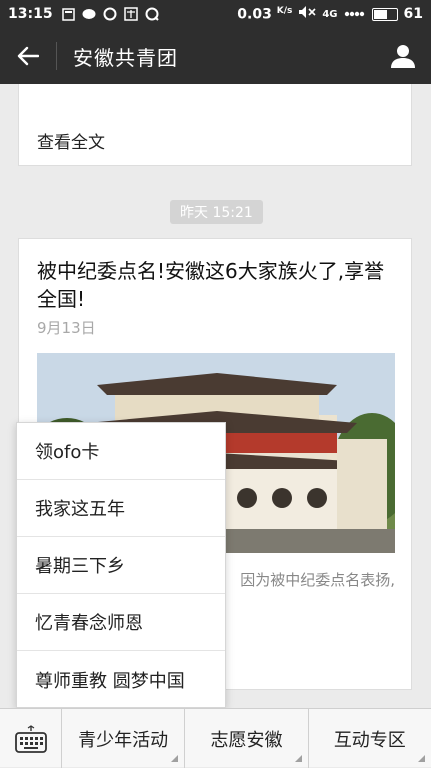  Describe the element at coordinates (215, 14) in the screenshot. I see `status-bar: 13:15 0.03 K/s 4G 61` at that location.